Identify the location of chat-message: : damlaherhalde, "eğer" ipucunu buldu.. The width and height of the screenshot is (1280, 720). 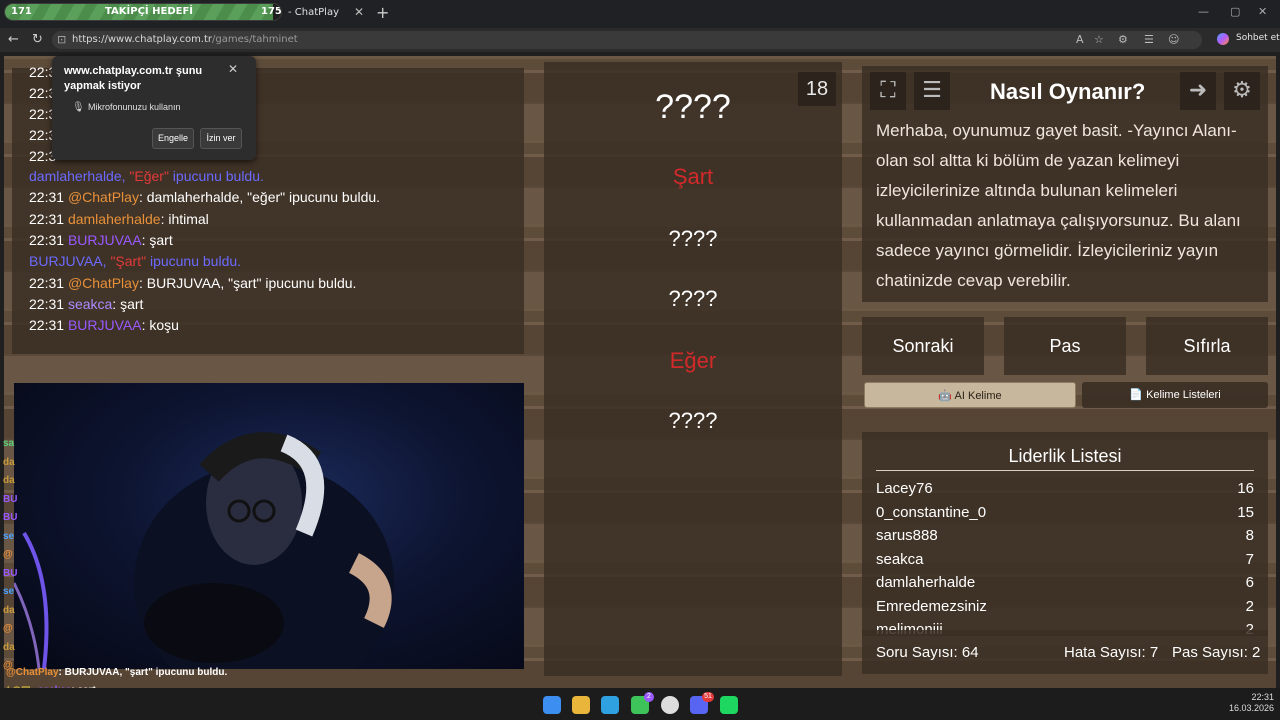
(259, 197).